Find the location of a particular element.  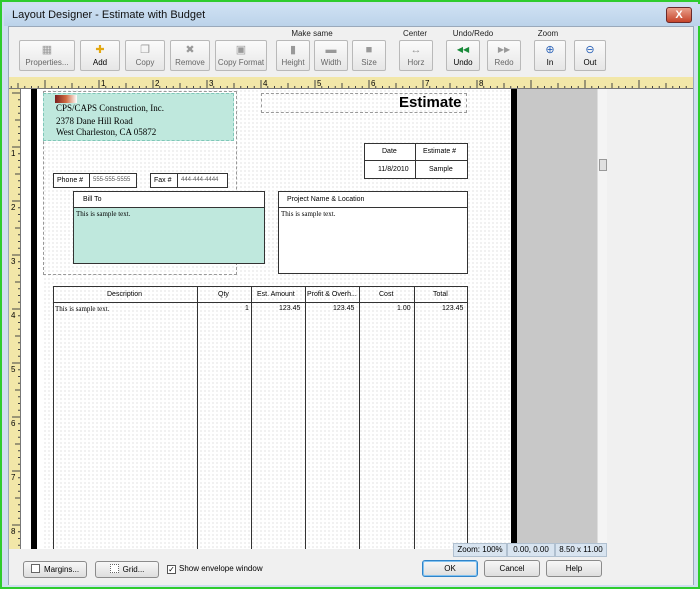

vertical-ruler-ticks: 1 2 3 4 5 6 7 8 is located at coordinates (15, 319).